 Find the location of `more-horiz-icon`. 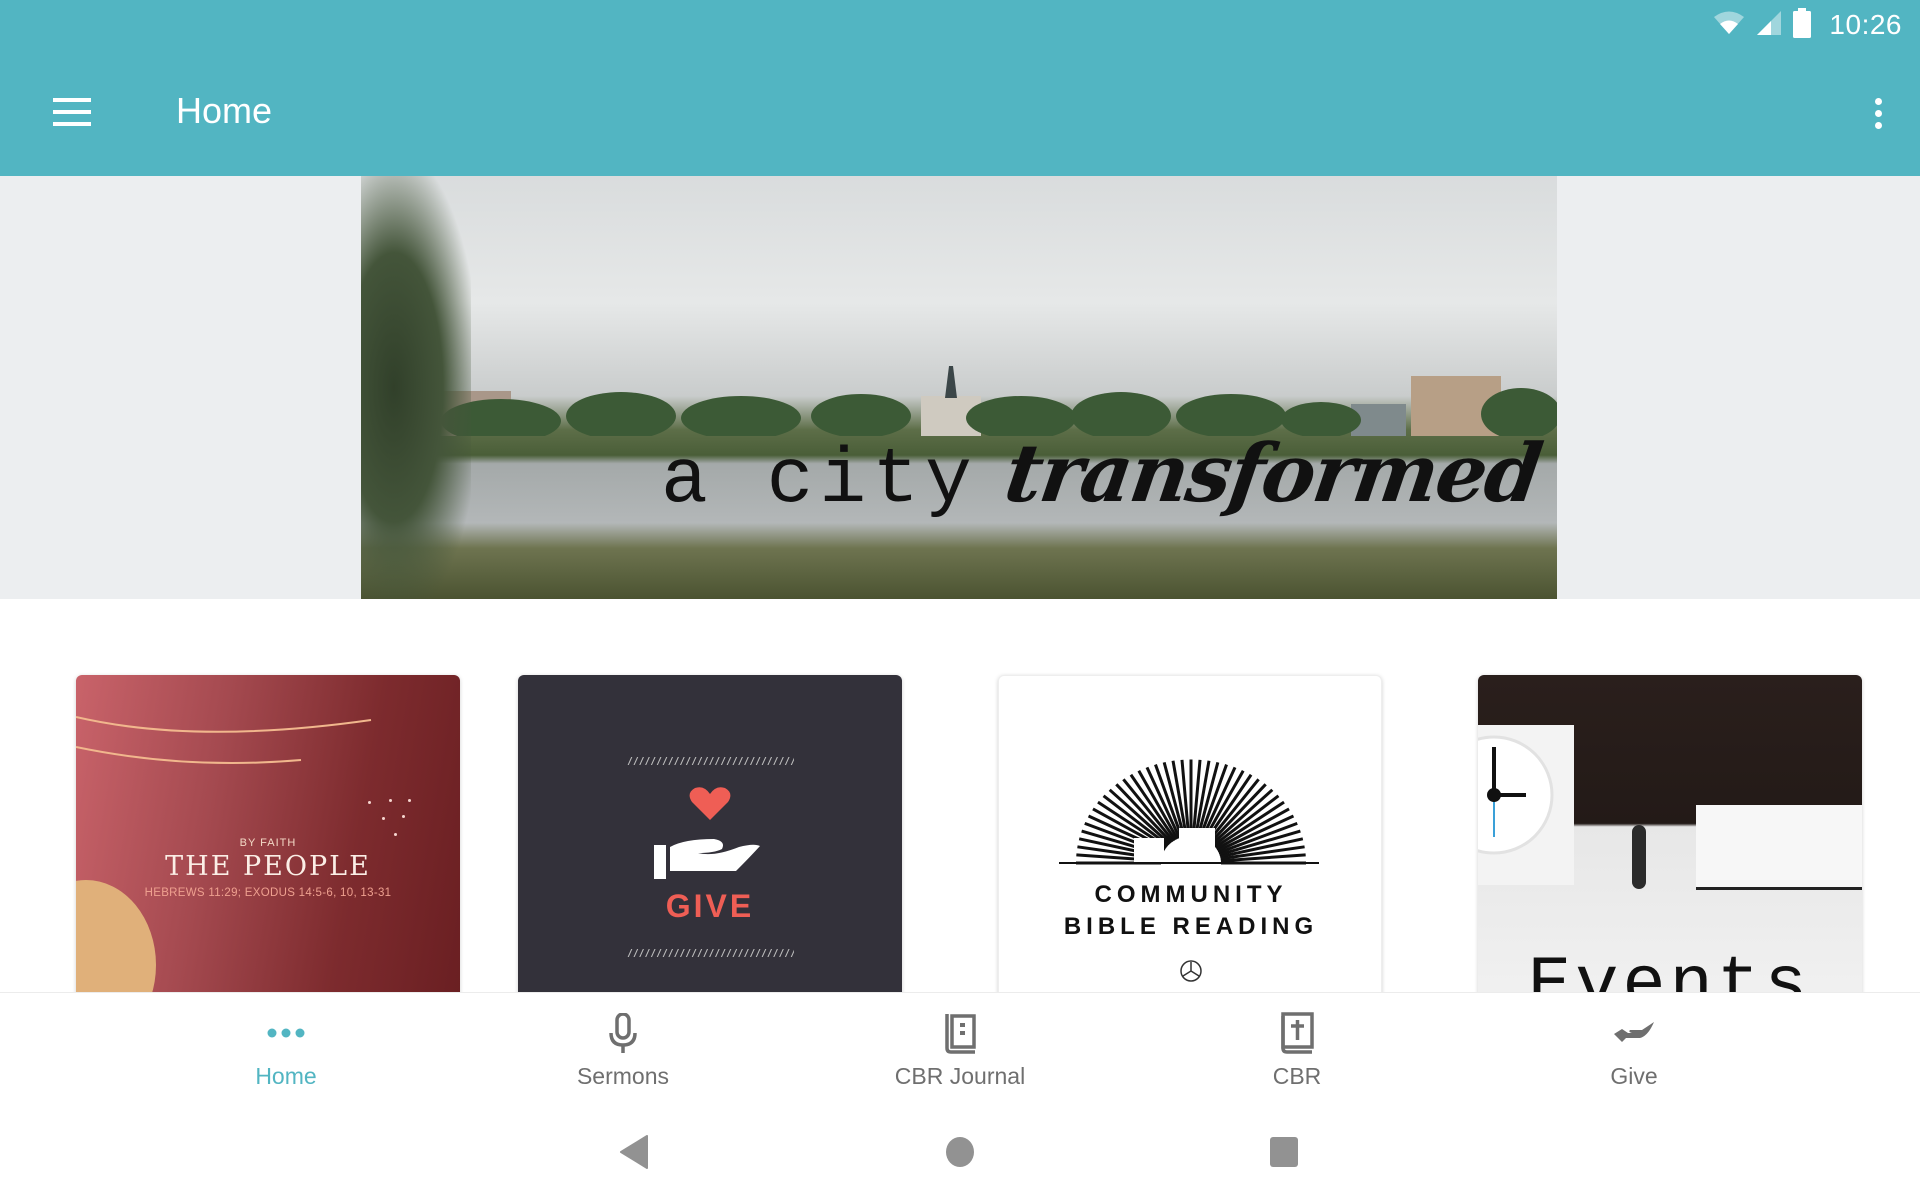

more-horiz-icon is located at coordinates (286, 1033).